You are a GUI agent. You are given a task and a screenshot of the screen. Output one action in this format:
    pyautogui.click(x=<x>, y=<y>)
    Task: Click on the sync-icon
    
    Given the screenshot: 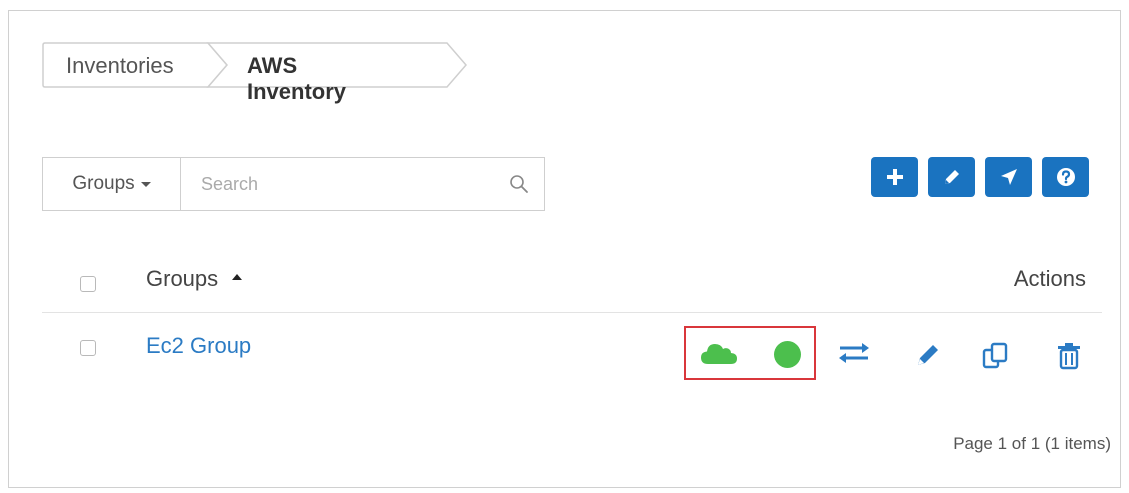 What is the action you would take?
    pyautogui.click(x=854, y=353)
    